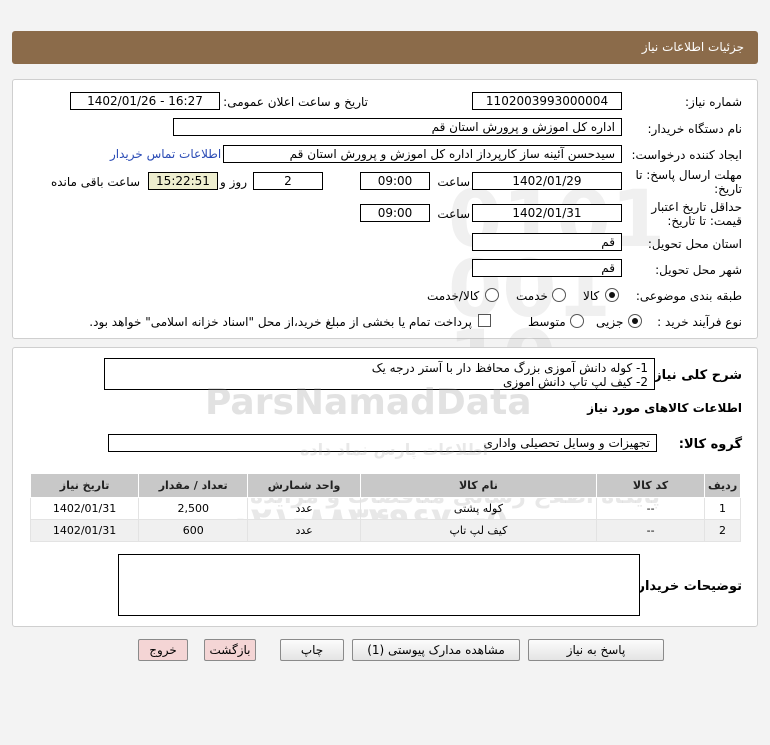 The height and width of the screenshot is (745, 770). I want to click on category-option-goods: کالا, so click(591, 296).